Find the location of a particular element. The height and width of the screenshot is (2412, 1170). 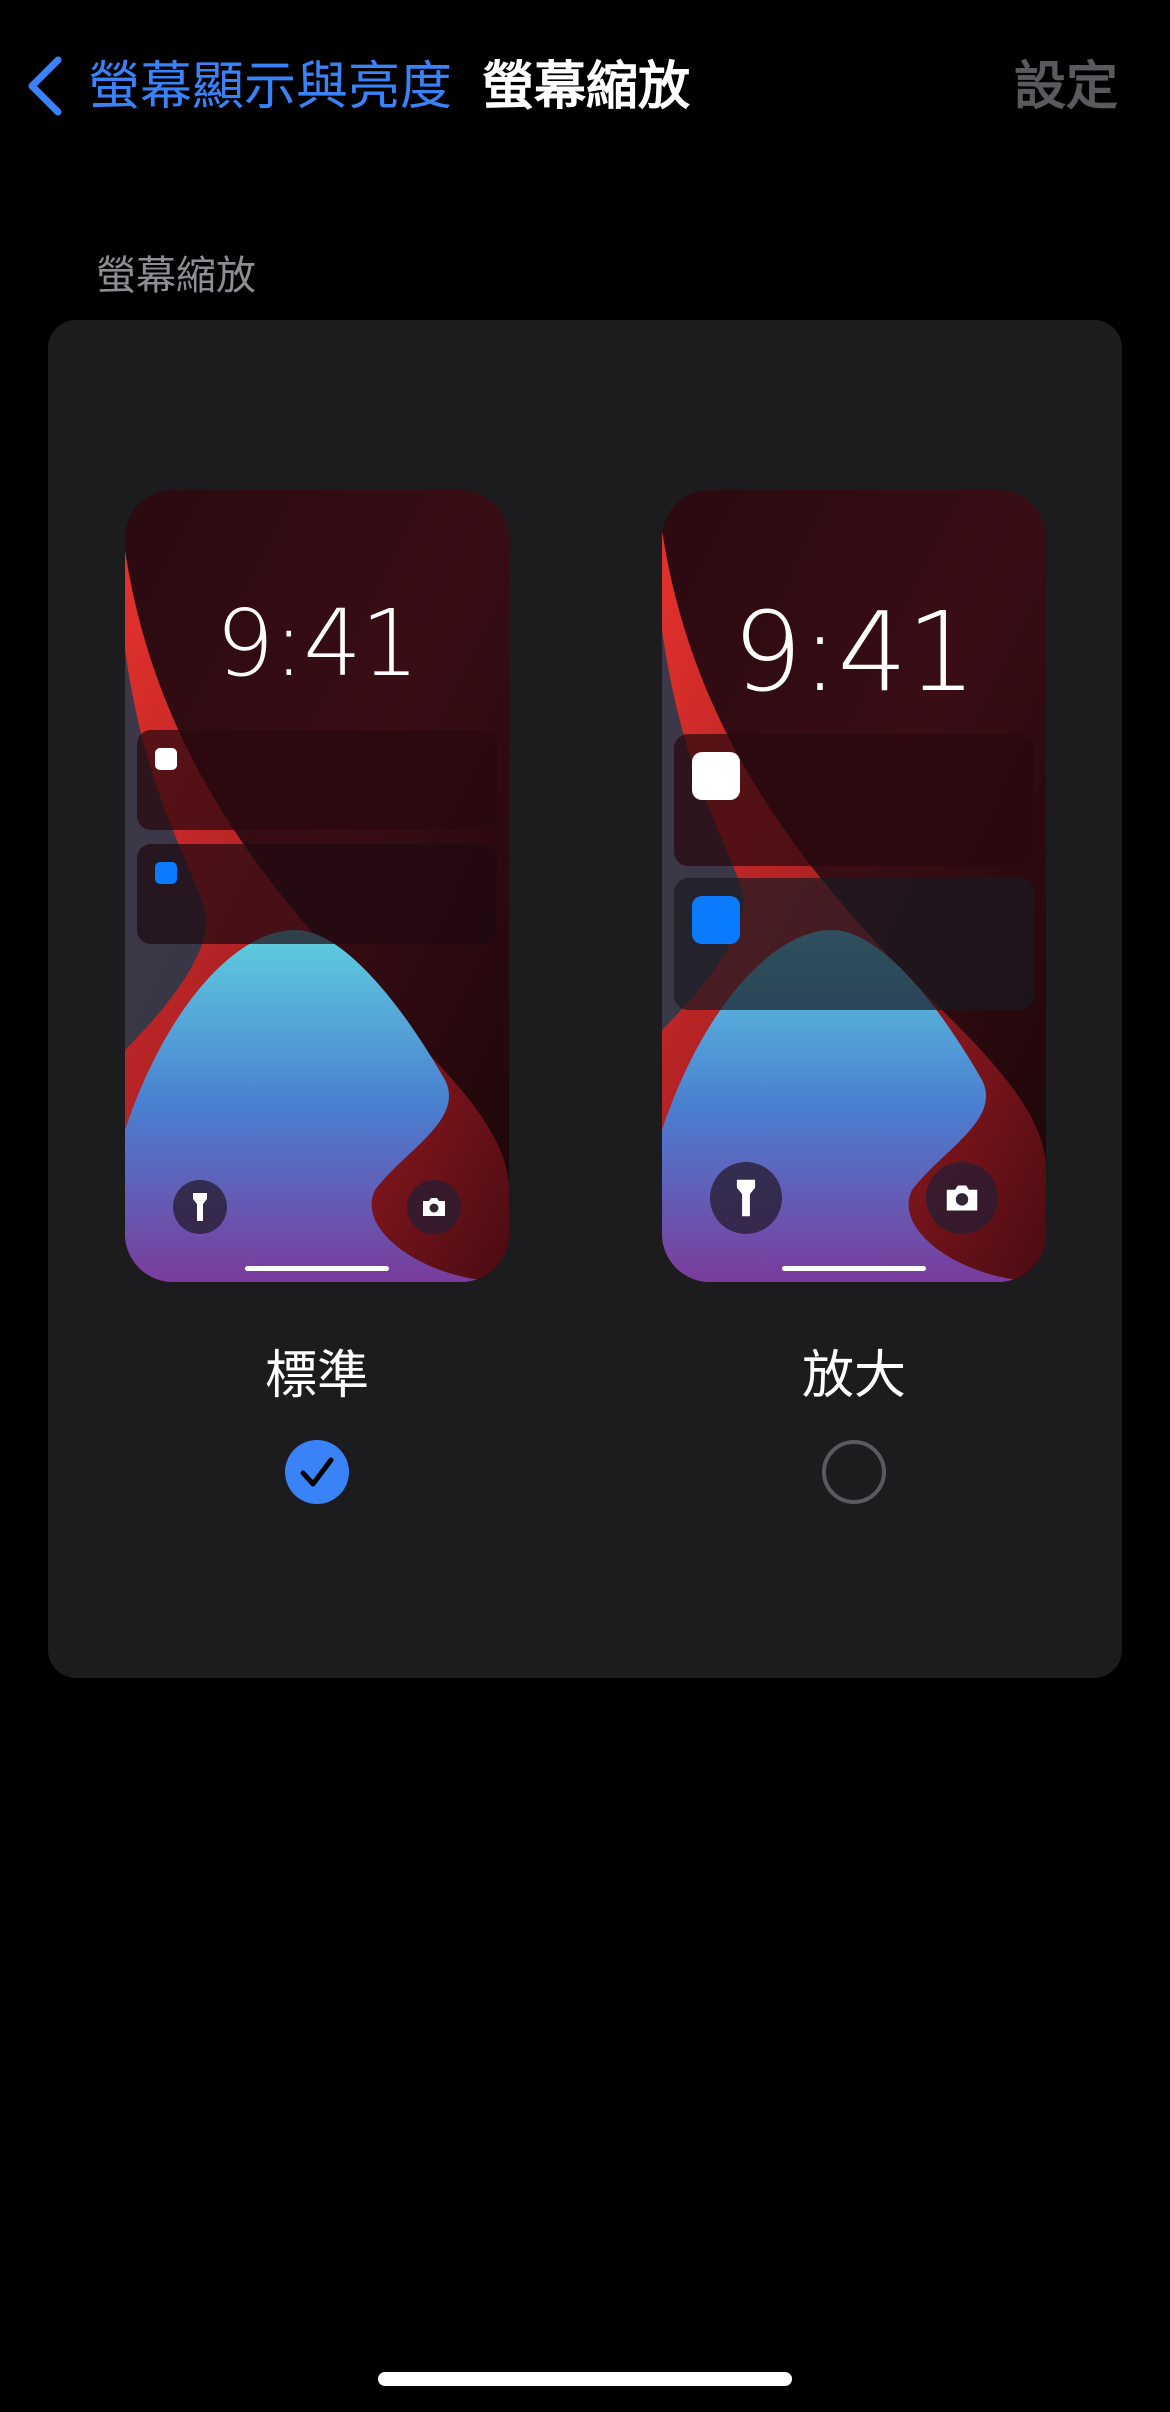

set-button: 設定 is located at coordinates (1066, 87).